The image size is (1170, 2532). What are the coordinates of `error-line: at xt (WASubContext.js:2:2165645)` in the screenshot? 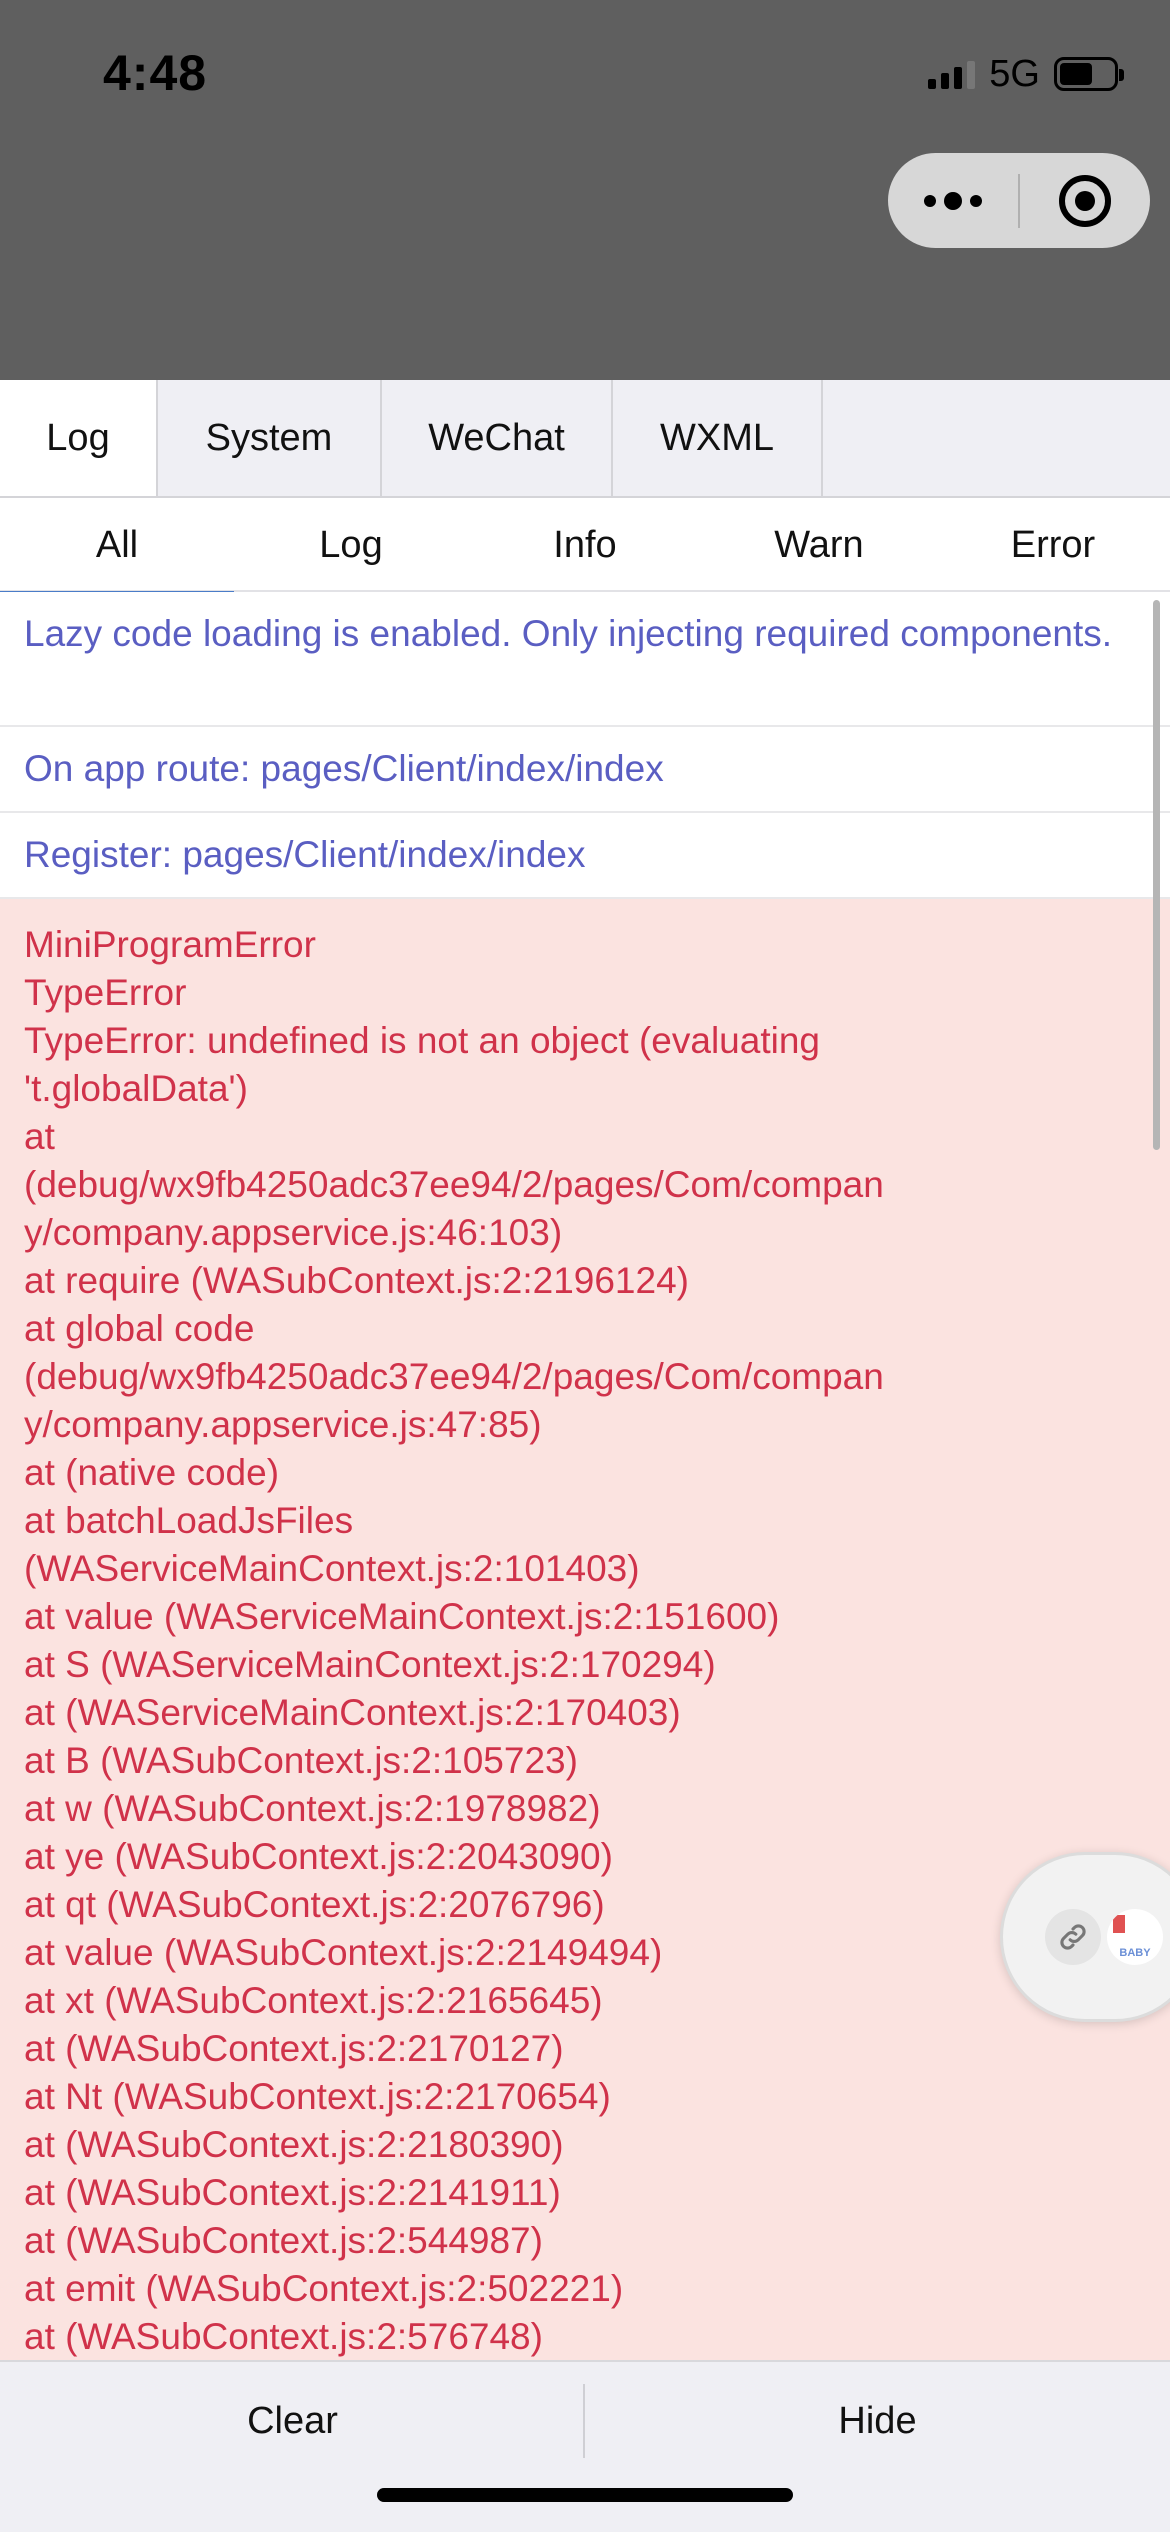 It's located at (313, 2000).